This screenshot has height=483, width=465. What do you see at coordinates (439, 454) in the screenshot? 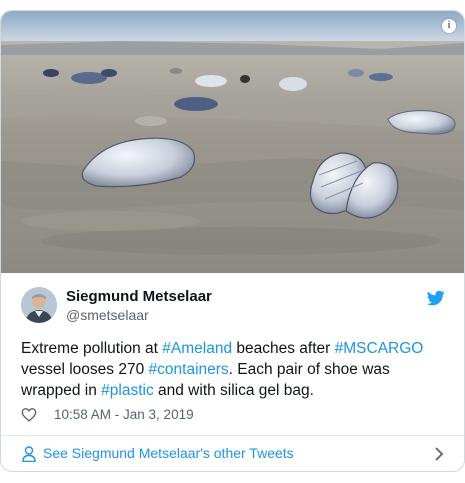
I see `chevron-right-icon` at bounding box center [439, 454].